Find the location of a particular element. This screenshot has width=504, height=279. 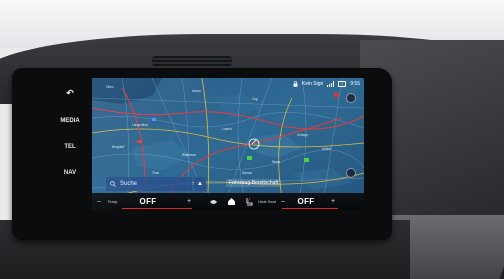

svg-text: Thun is located at coordinates (155, 173).